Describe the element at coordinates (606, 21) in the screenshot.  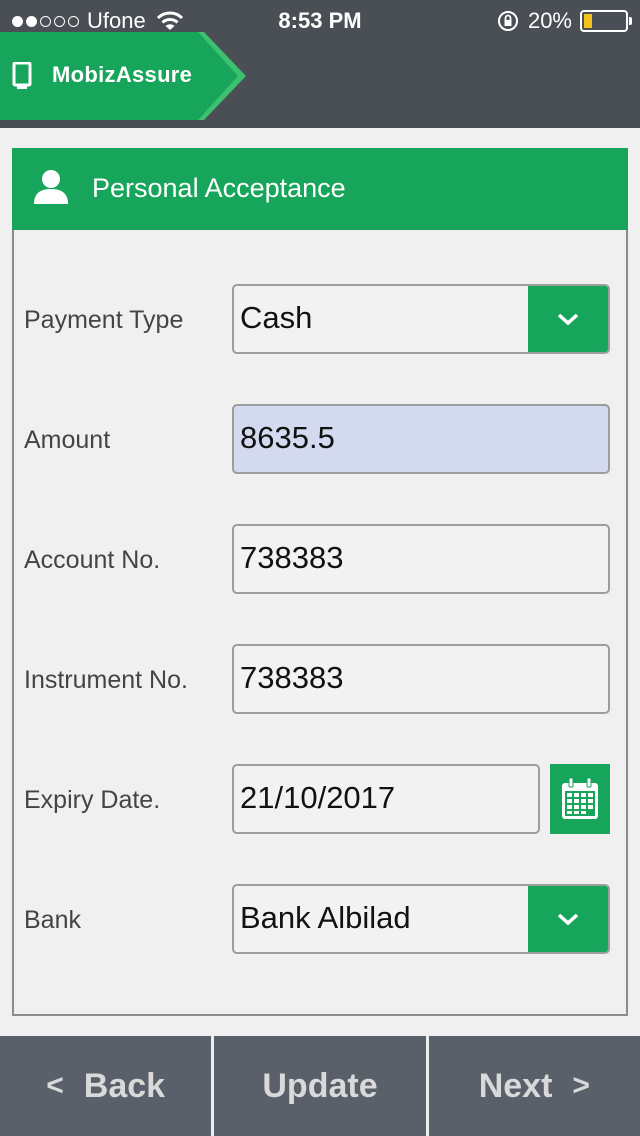
I see `battery-icon` at that location.